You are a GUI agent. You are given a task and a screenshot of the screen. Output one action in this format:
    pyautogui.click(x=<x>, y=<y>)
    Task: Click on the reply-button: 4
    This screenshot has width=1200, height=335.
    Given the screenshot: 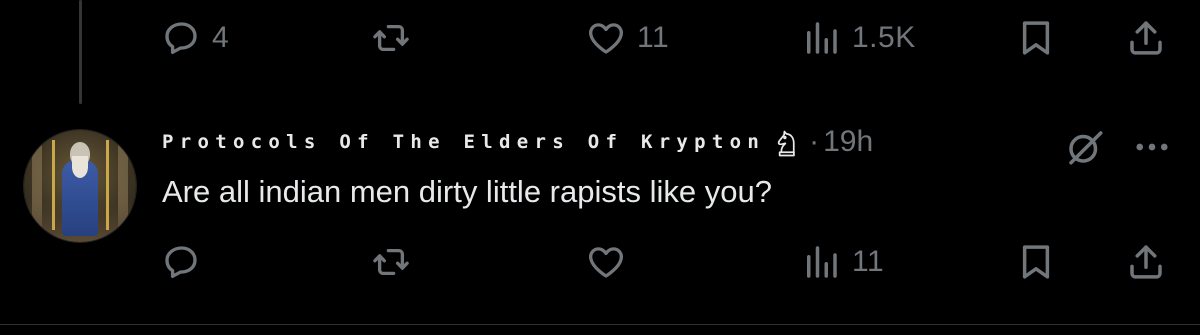 What is the action you would take?
    pyautogui.click(x=194, y=38)
    